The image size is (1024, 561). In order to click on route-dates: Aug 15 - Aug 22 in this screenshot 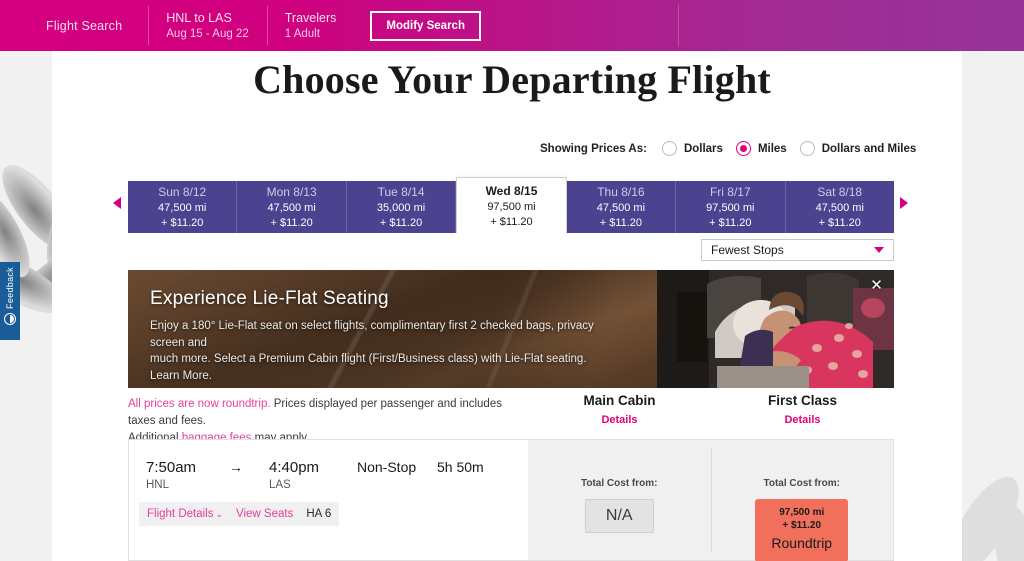, I will do `click(207, 33)`.